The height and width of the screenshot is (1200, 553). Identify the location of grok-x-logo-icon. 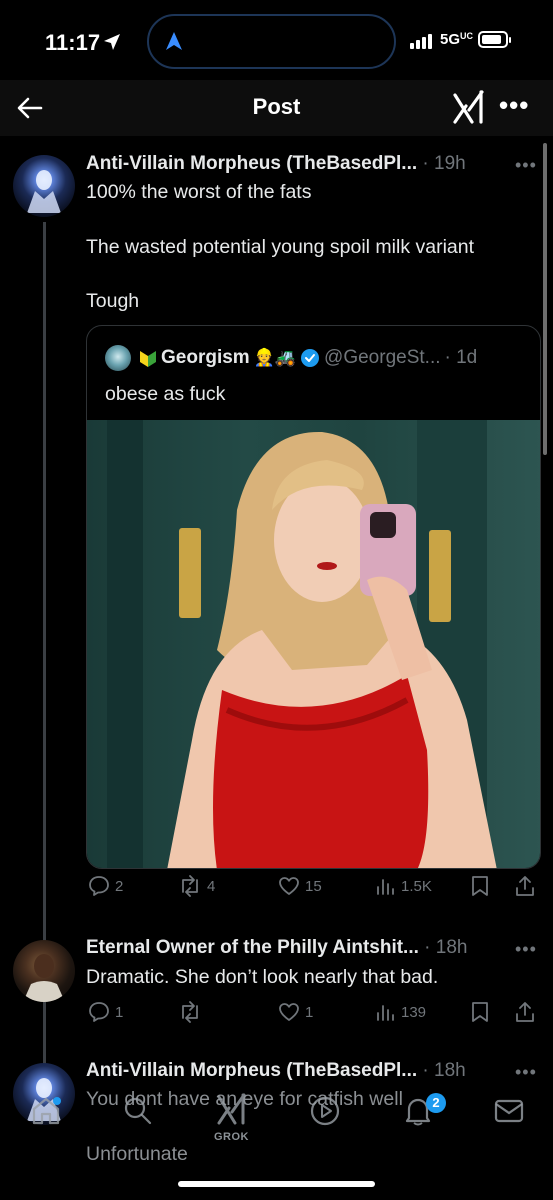
(469, 107).